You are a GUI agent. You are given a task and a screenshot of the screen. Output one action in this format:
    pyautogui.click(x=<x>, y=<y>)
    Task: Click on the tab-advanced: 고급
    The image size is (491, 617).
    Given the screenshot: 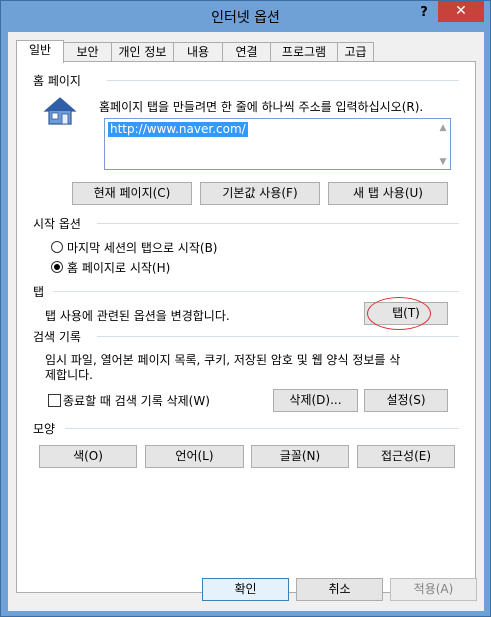 What is the action you would take?
    pyautogui.click(x=355, y=52)
    